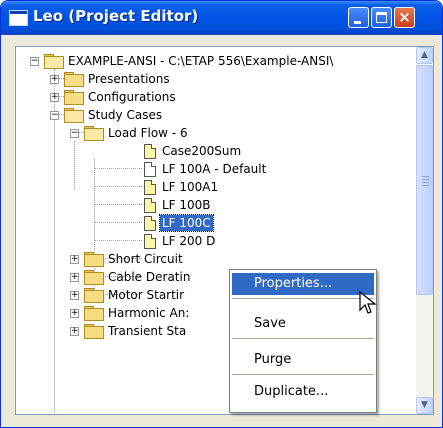  What do you see at coordinates (201, 61) in the screenshot?
I see `tree-node-label: EXAMPLE-ANSI - C:\ETAP 556\Example-ANSI\` at bounding box center [201, 61].